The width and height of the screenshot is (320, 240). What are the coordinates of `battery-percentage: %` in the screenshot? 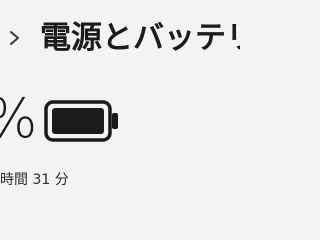 It's located at (18, 119).